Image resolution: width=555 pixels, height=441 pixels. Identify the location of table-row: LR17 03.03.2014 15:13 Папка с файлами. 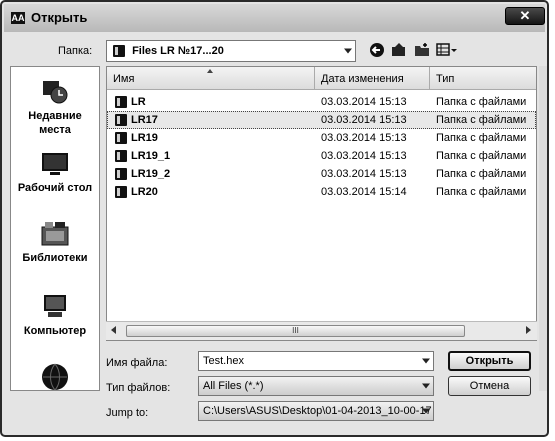
(321, 120).